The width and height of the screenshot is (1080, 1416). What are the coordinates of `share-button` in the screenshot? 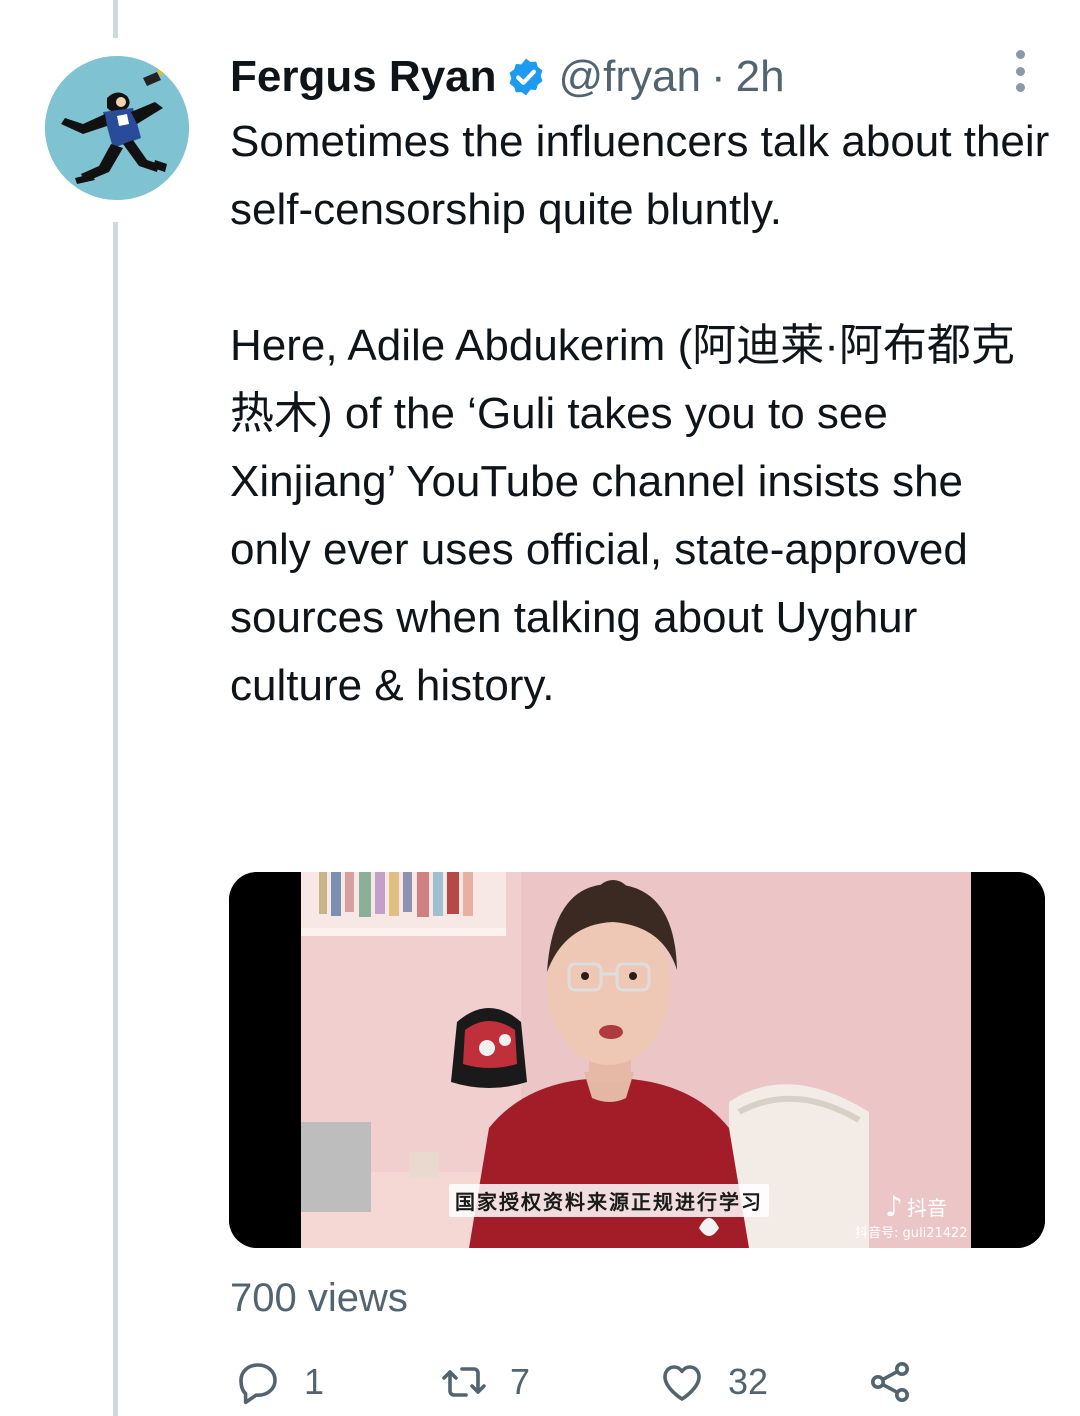 It's located at (890, 1382).